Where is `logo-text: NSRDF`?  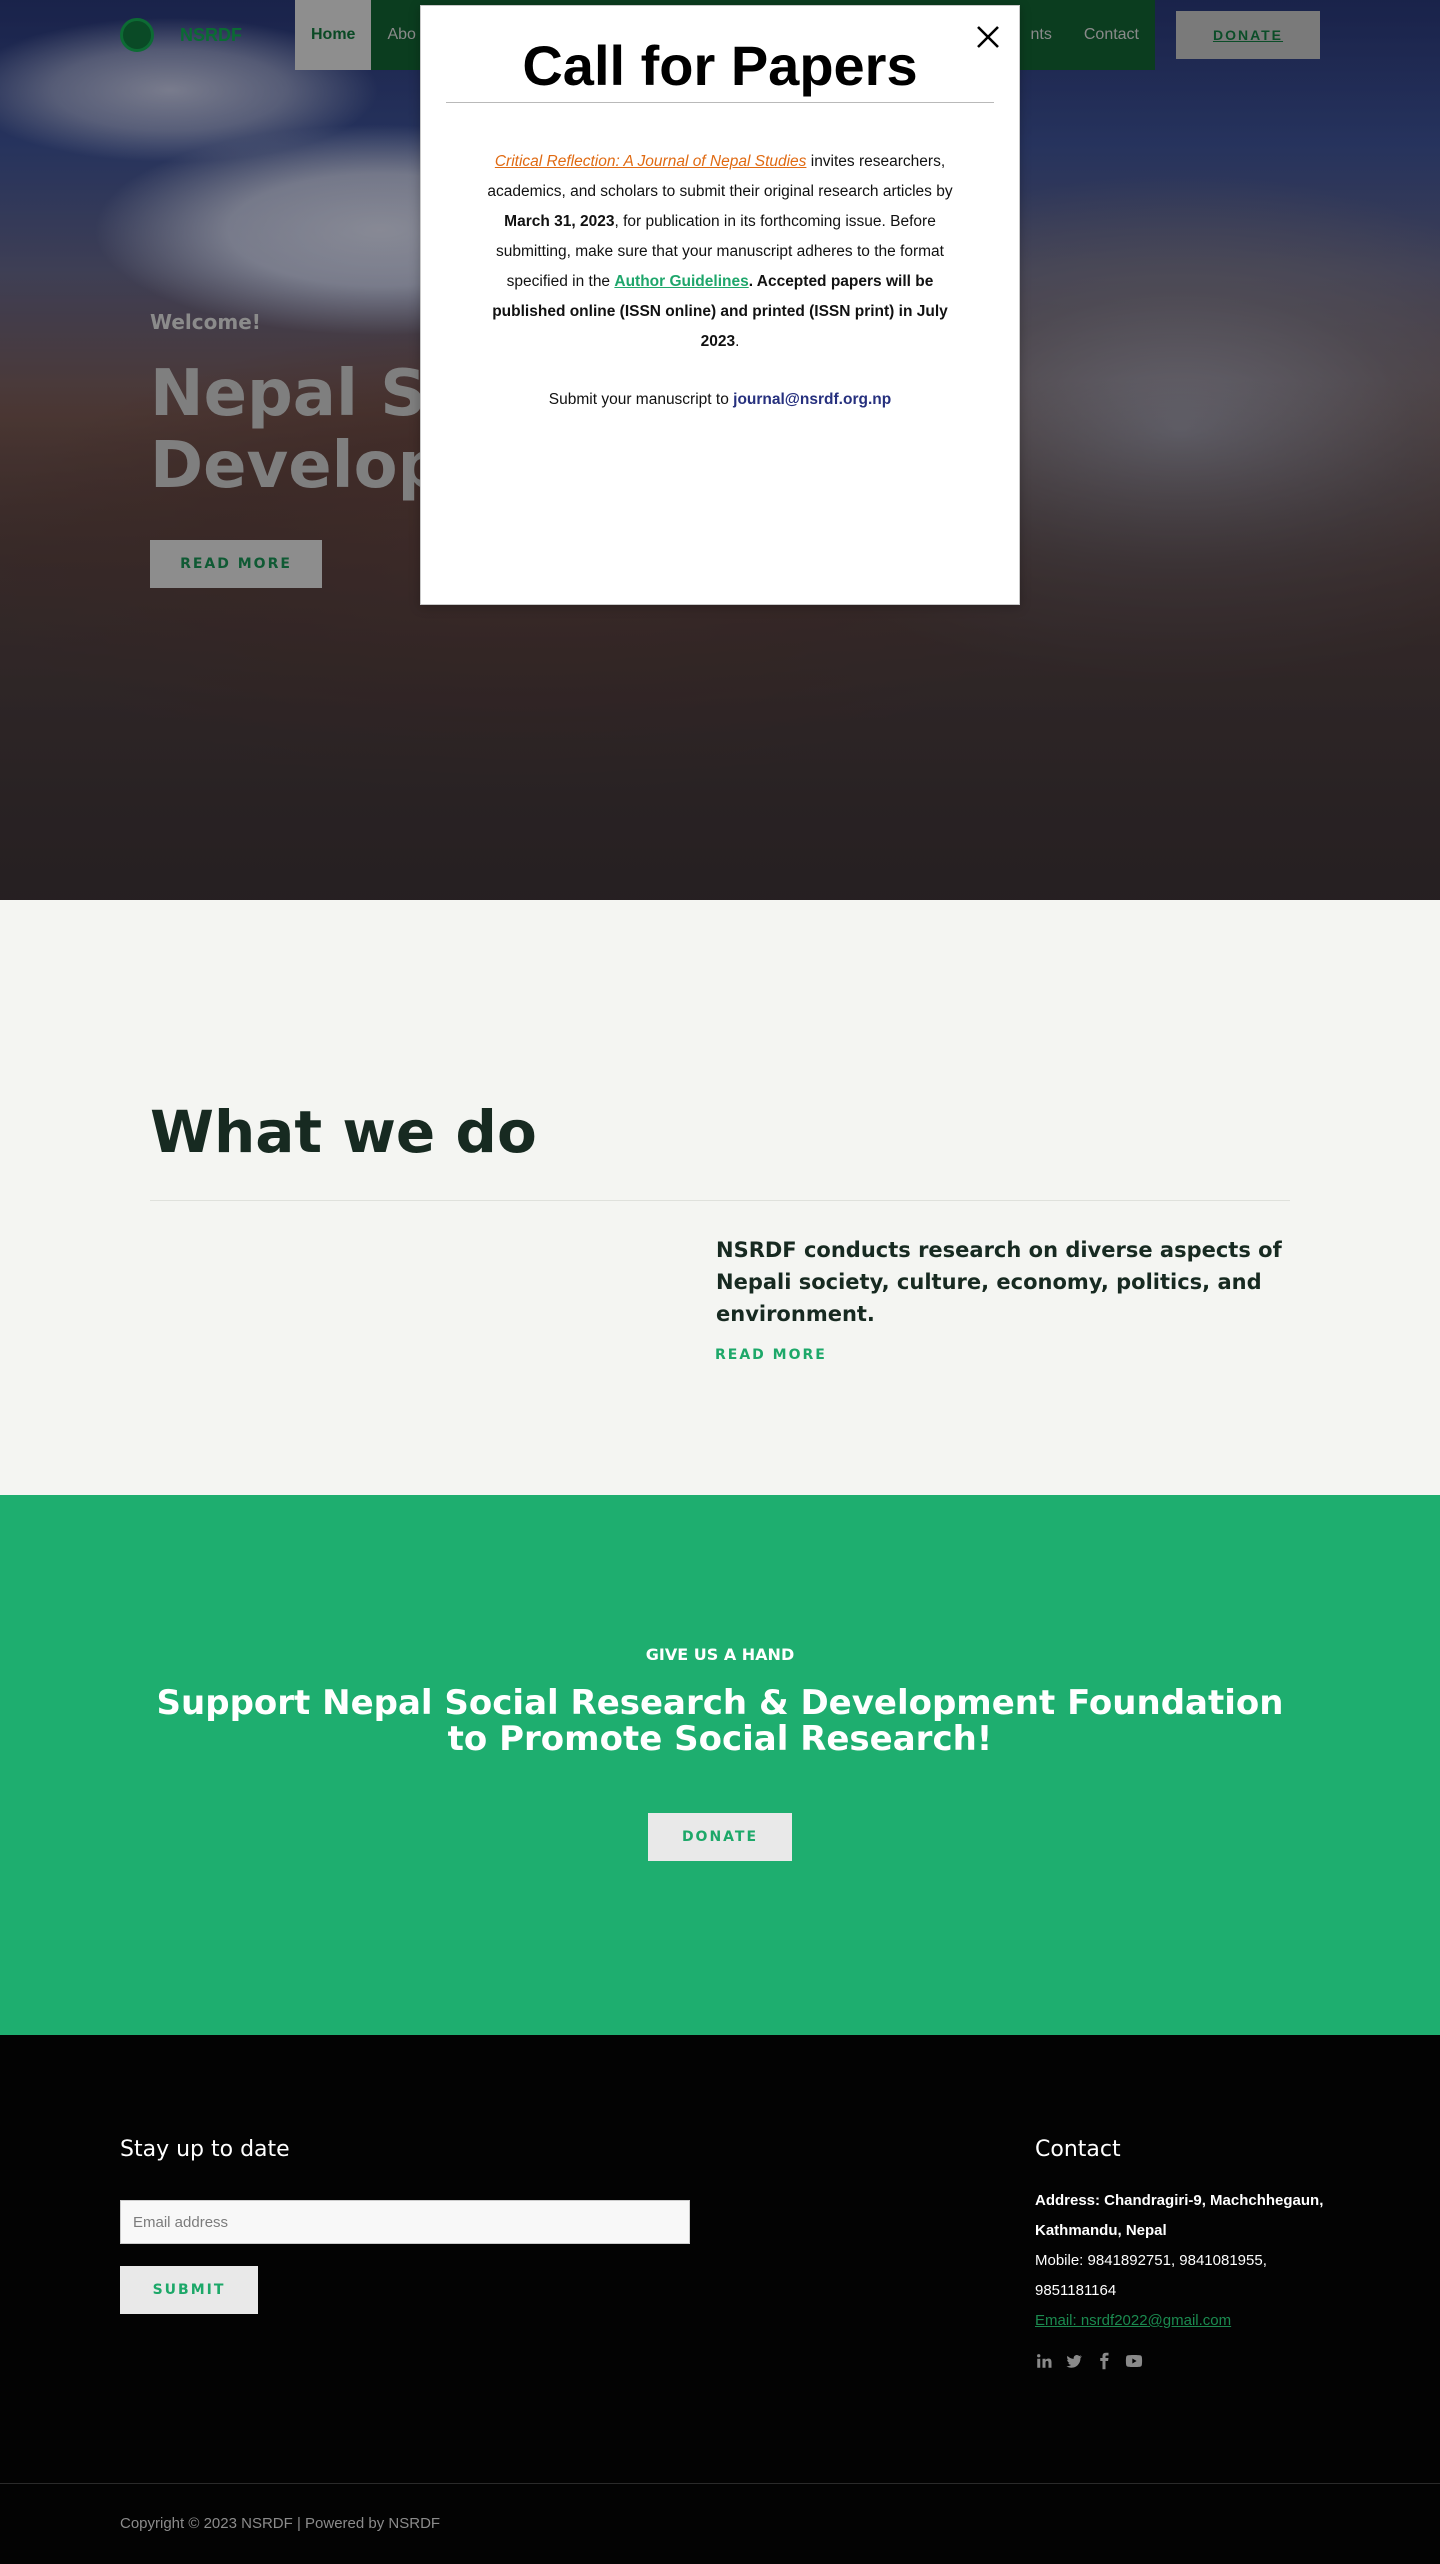
logo-text: NSRDF is located at coordinates (211, 34).